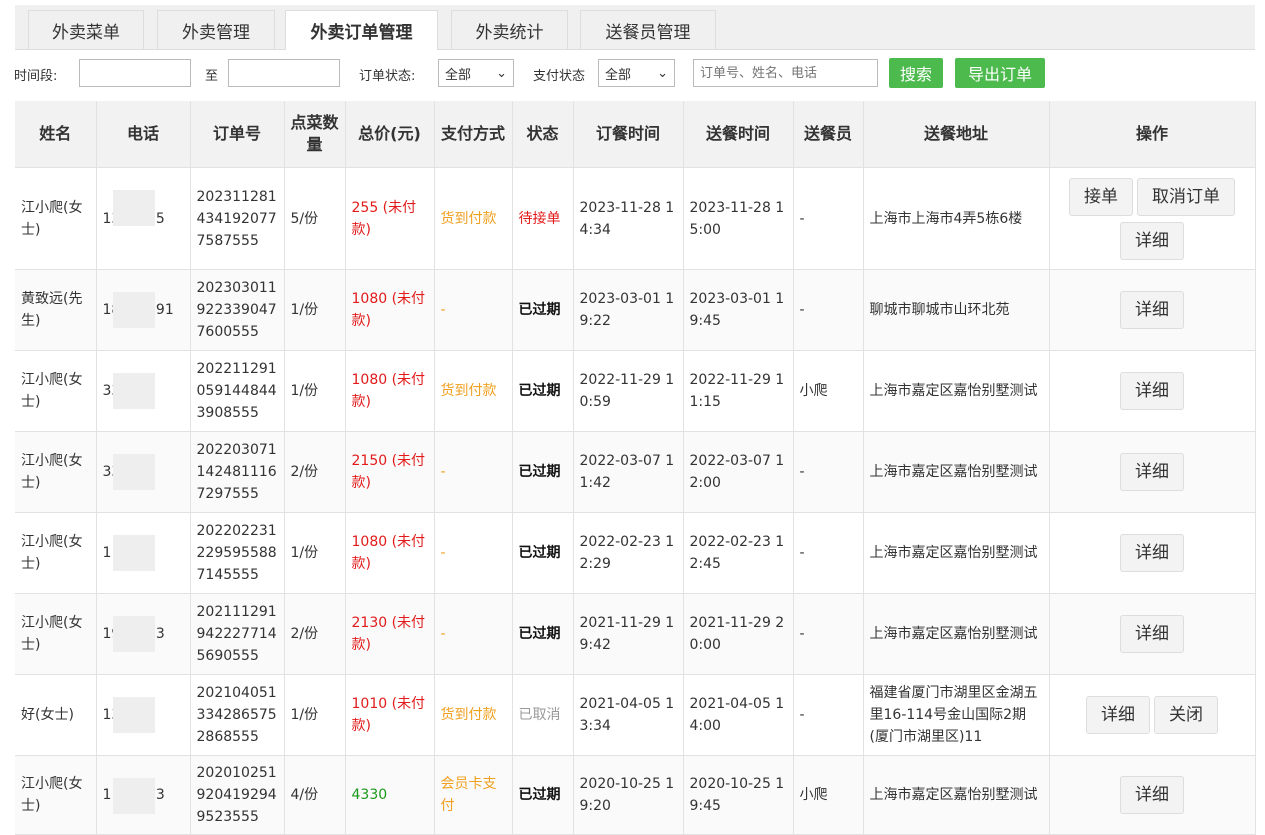 This screenshot has width=1265, height=835. I want to click on header-status: 状态, so click(543, 134).